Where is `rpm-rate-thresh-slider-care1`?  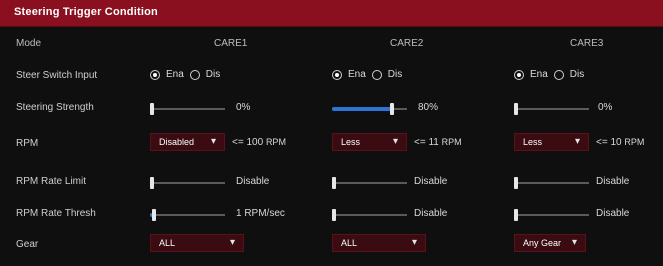 rpm-rate-thresh-slider-care1 is located at coordinates (187, 215).